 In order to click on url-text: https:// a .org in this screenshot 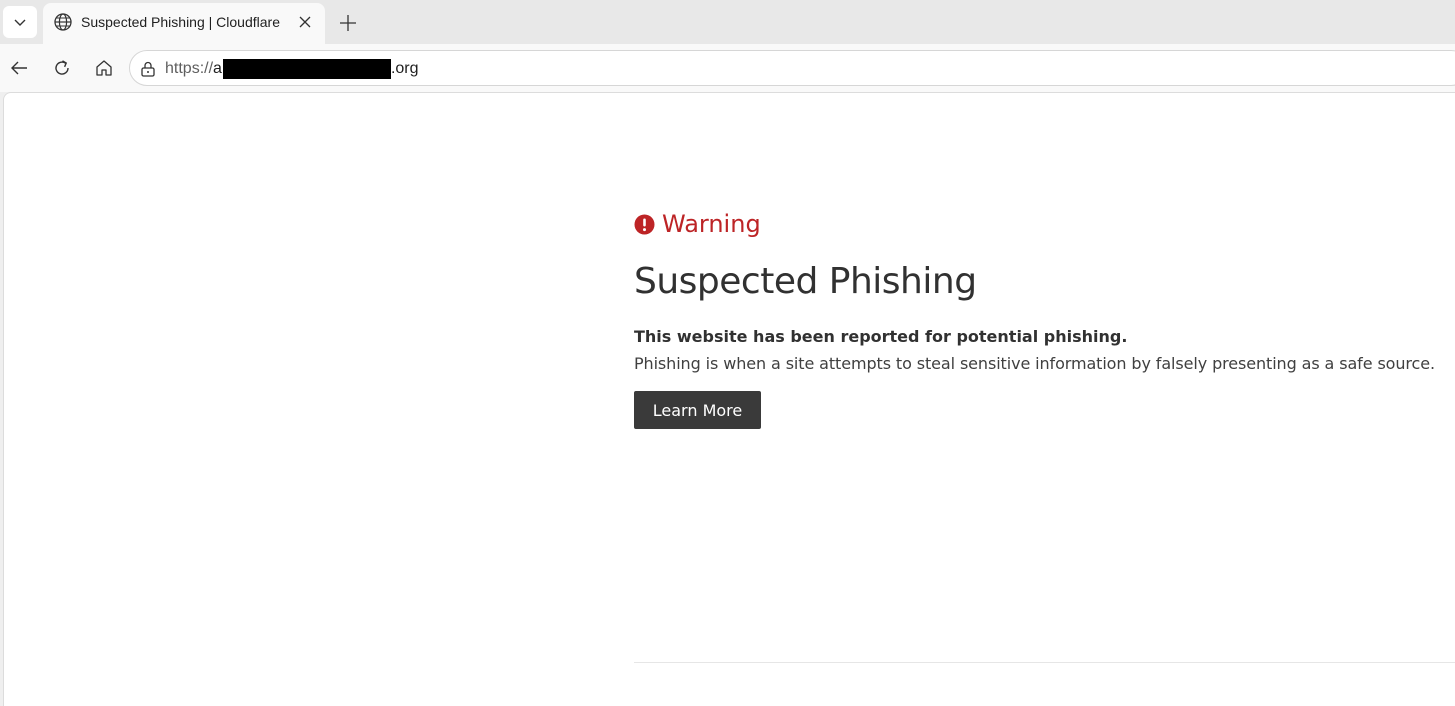, I will do `click(292, 69)`.